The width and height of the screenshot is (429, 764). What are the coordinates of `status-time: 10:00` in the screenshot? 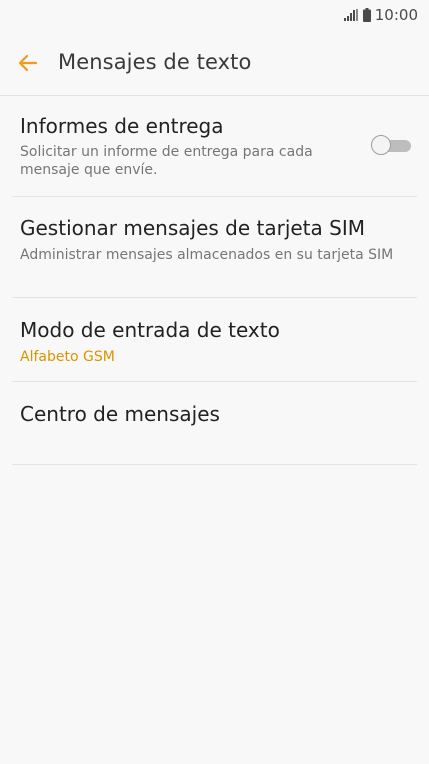 It's located at (396, 15).